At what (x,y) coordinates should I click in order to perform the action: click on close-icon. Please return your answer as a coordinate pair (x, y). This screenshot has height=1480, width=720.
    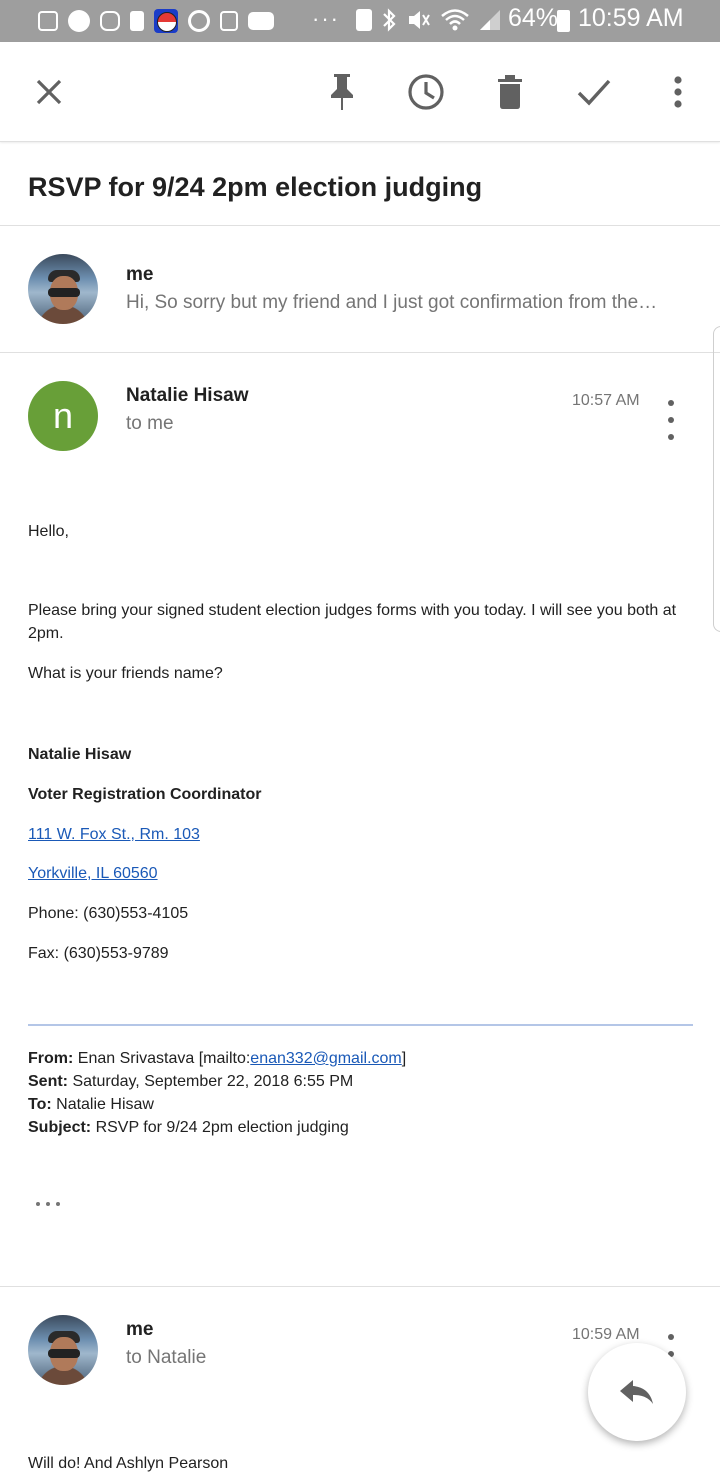
    Looking at the image, I should click on (49, 92).